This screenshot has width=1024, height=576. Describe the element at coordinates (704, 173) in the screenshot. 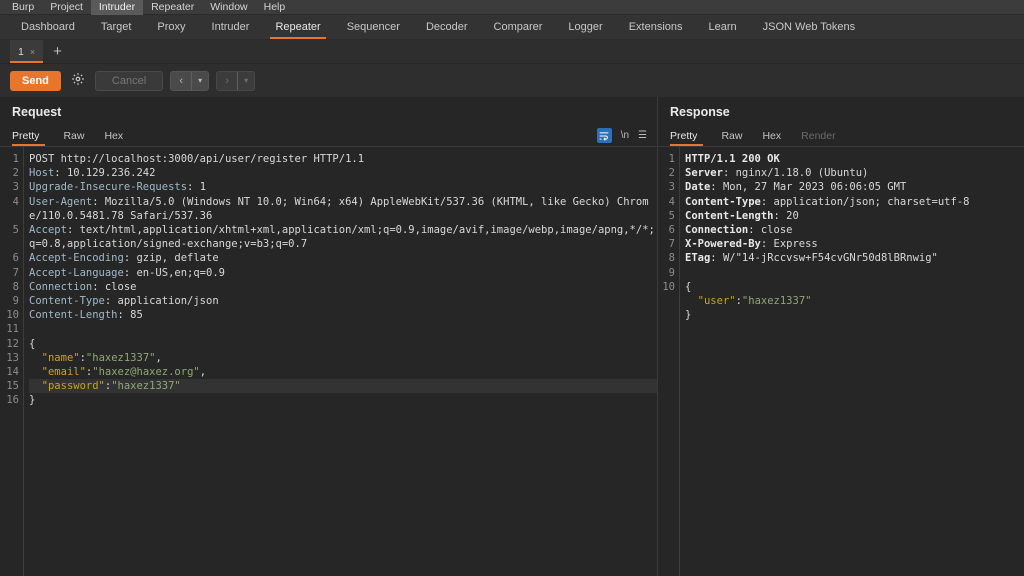

I see `code-segment: Server` at that location.